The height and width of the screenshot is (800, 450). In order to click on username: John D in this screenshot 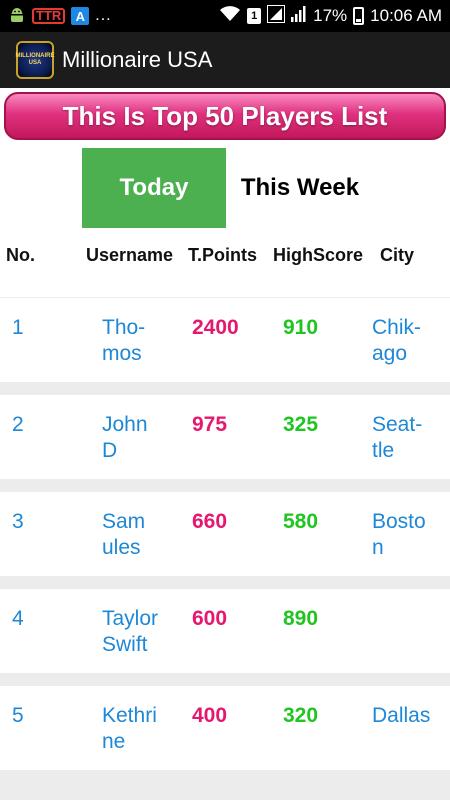, I will do `click(125, 437)`.